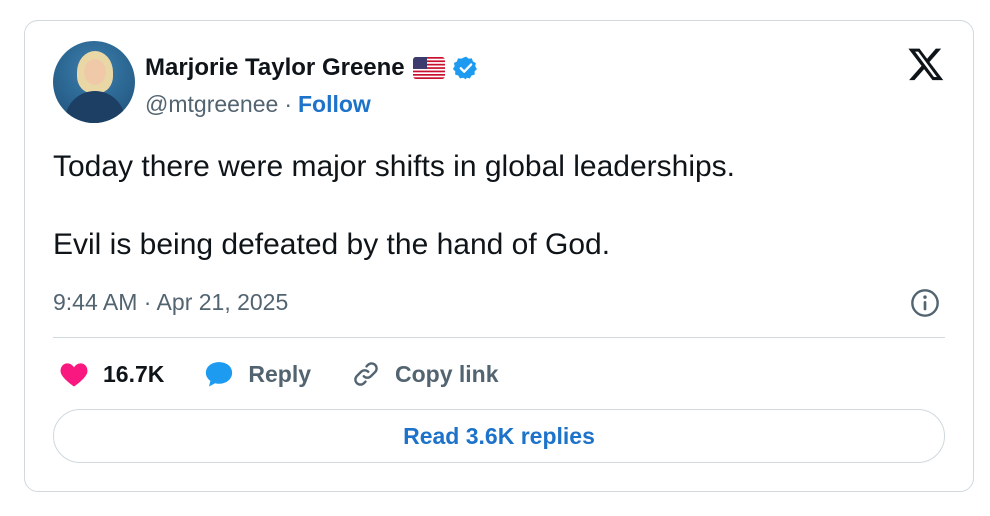  Describe the element at coordinates (465, 68) in the screenshot. I see `verified-badge-icon` at that location.